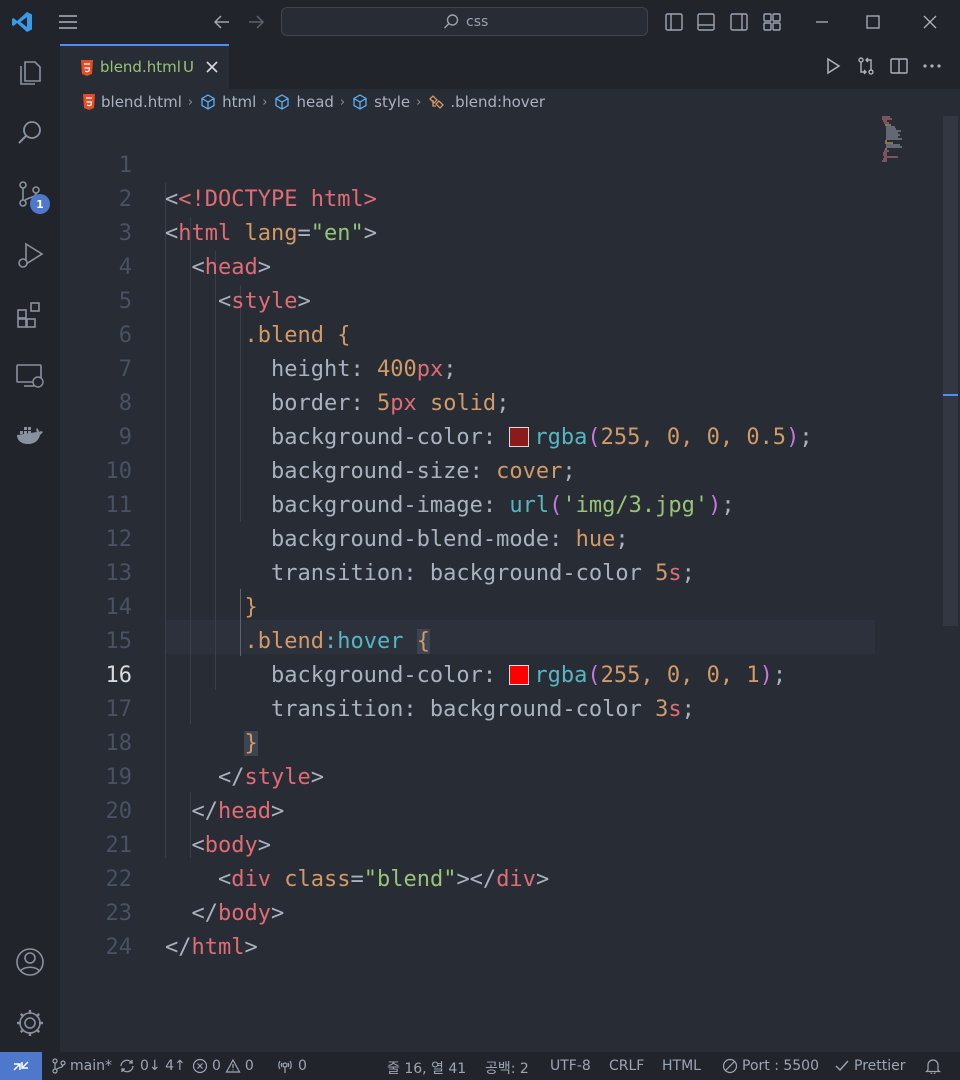  I want to click on indentation: 공백: 2, so click(507, 1068).